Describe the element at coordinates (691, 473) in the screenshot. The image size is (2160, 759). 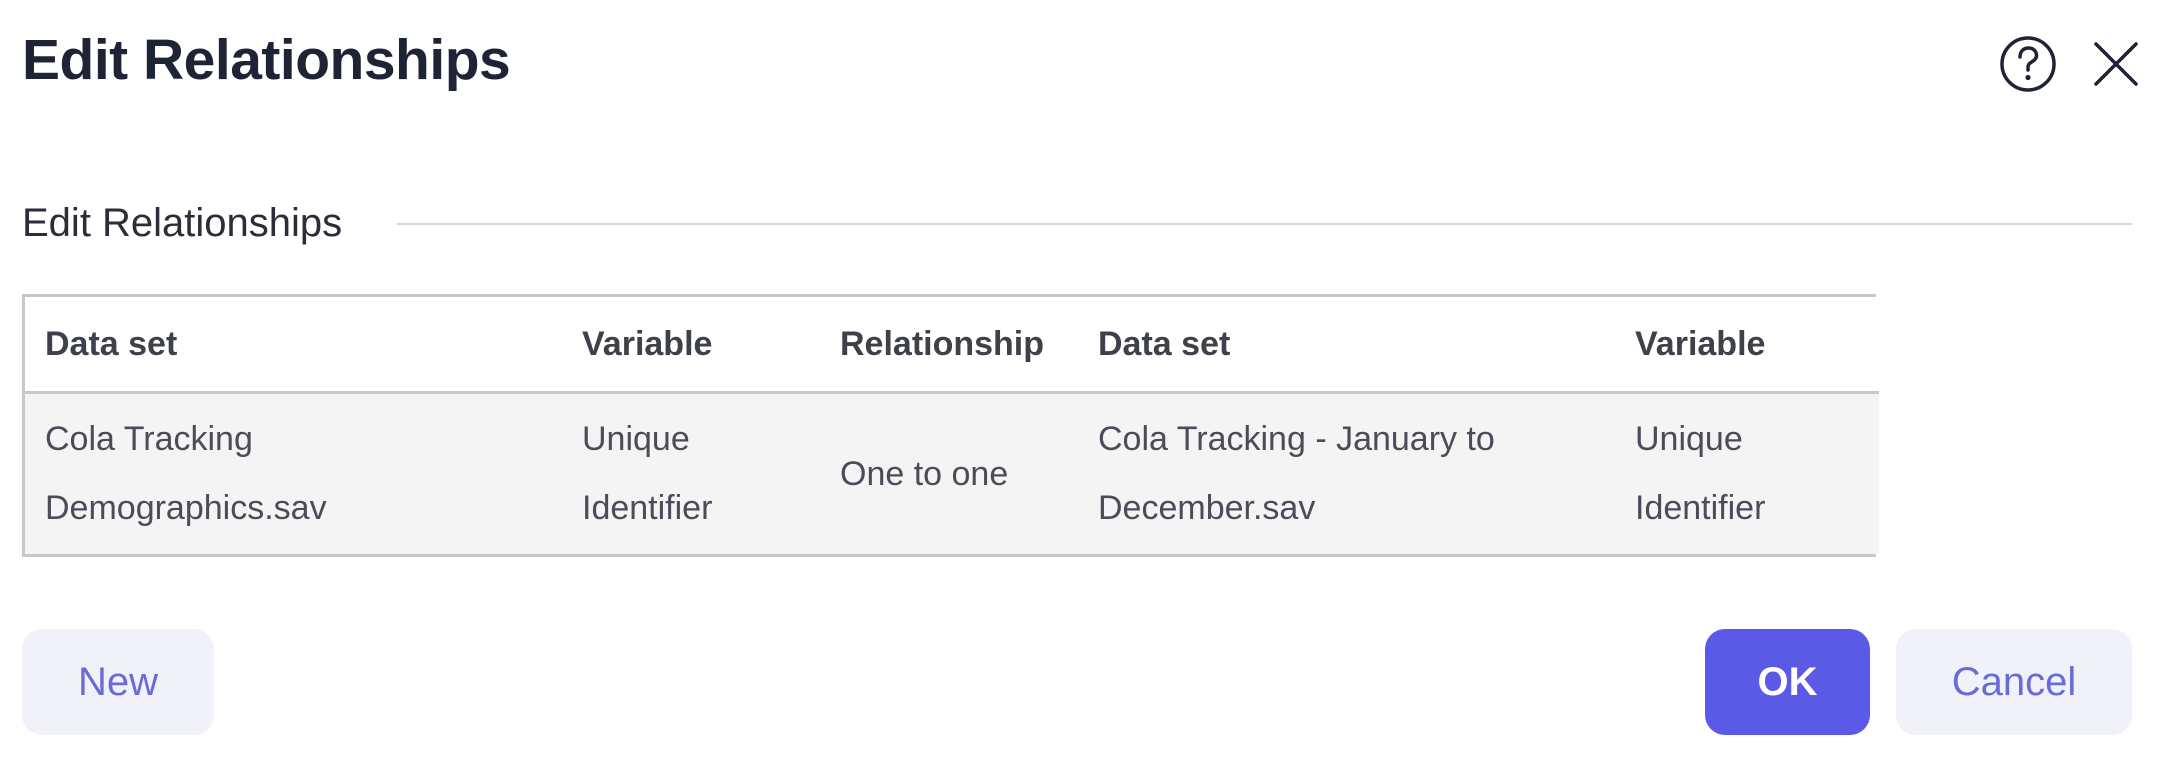
I see `cell-variable-left: Unique Identifier` at that location.